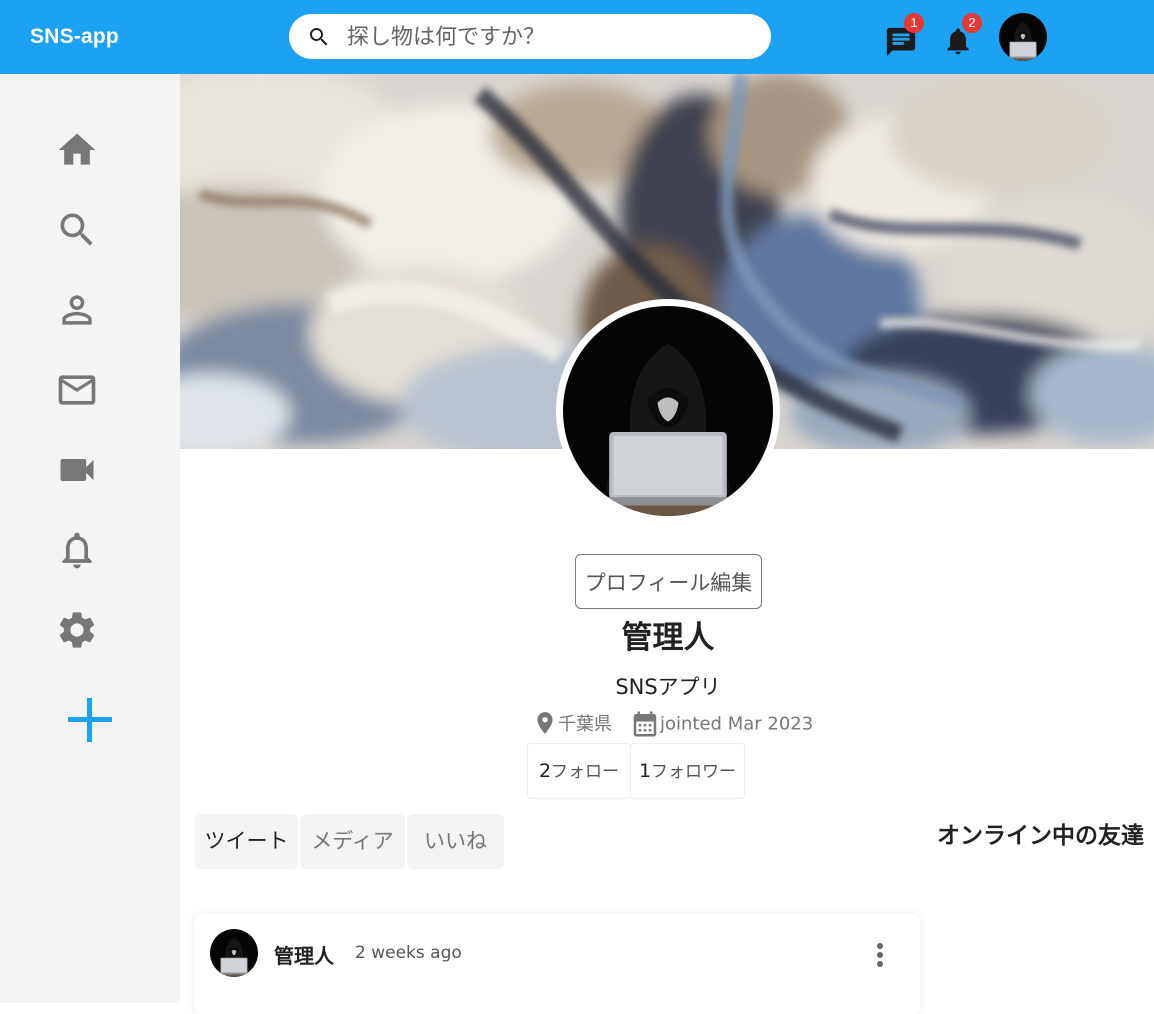  I want to click on home-icon, so click(77, 149).